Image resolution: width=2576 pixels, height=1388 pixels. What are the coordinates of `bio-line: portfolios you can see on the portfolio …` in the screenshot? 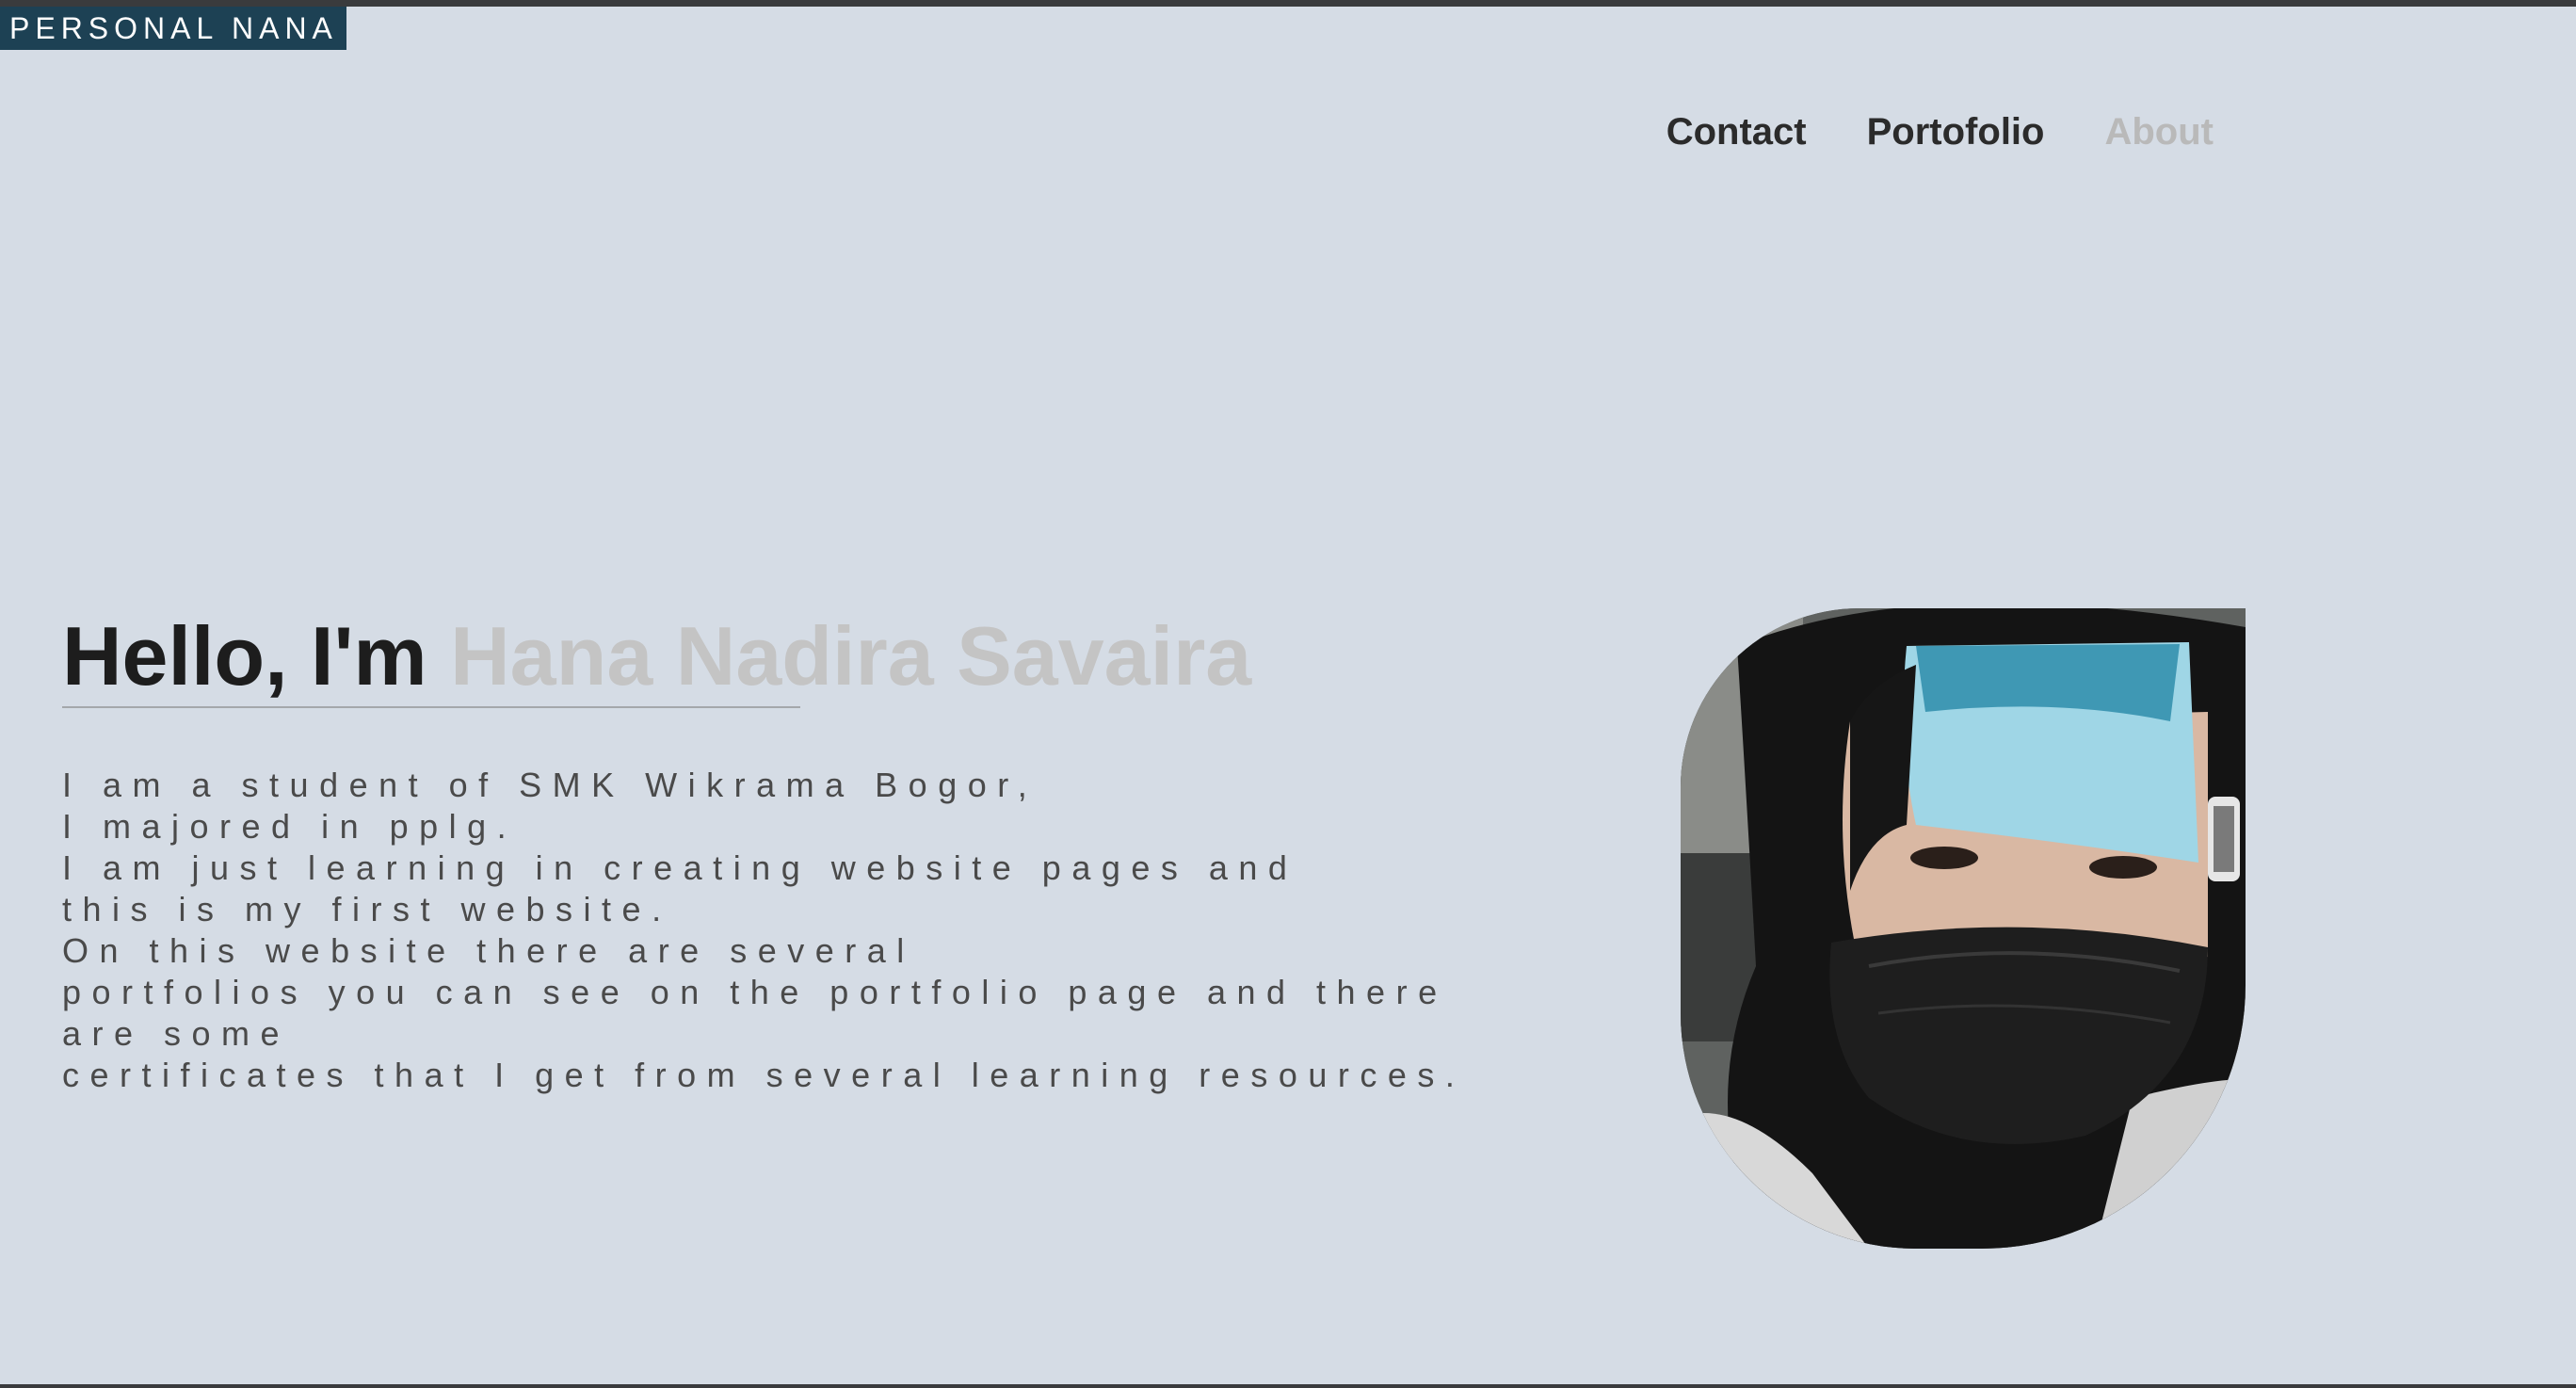 It's located at (755, 992).